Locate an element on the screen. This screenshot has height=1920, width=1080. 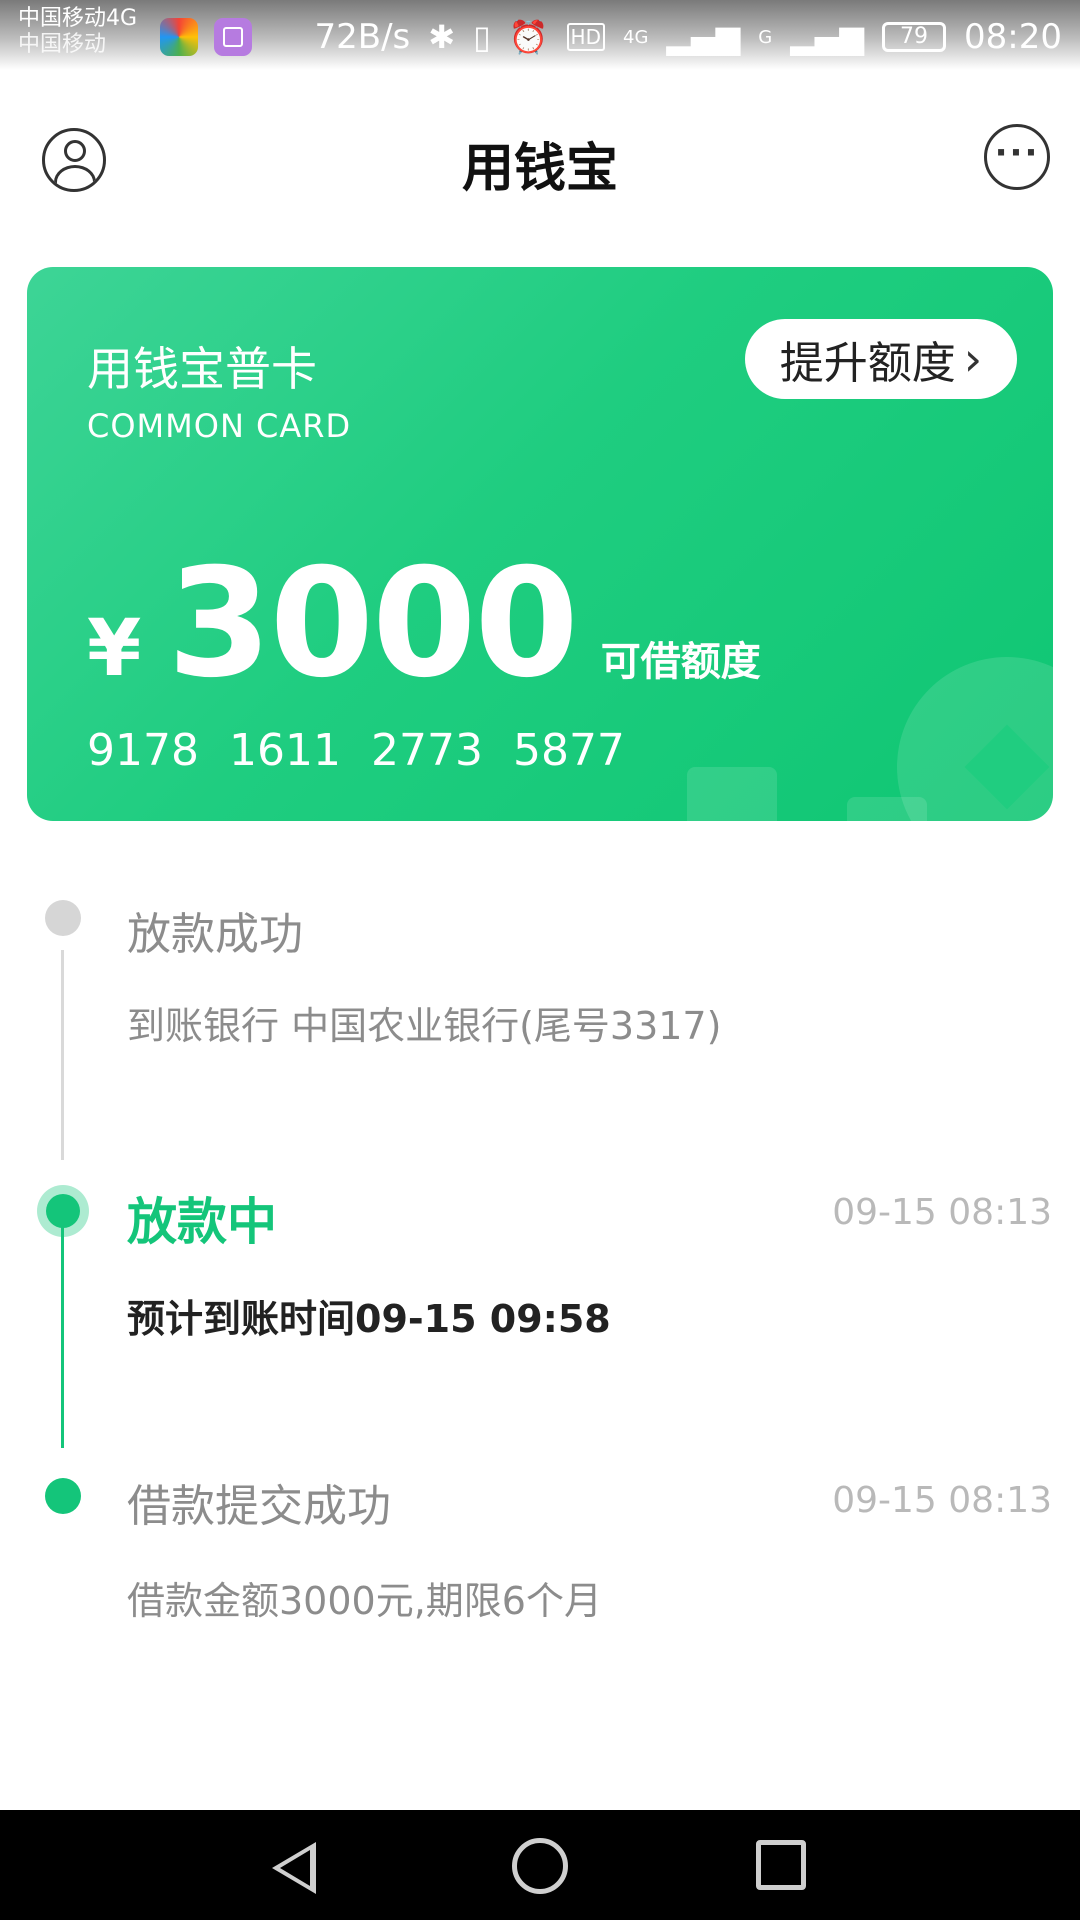
signal-icon: ▂▄▆ is located at coordinates (703, 37).